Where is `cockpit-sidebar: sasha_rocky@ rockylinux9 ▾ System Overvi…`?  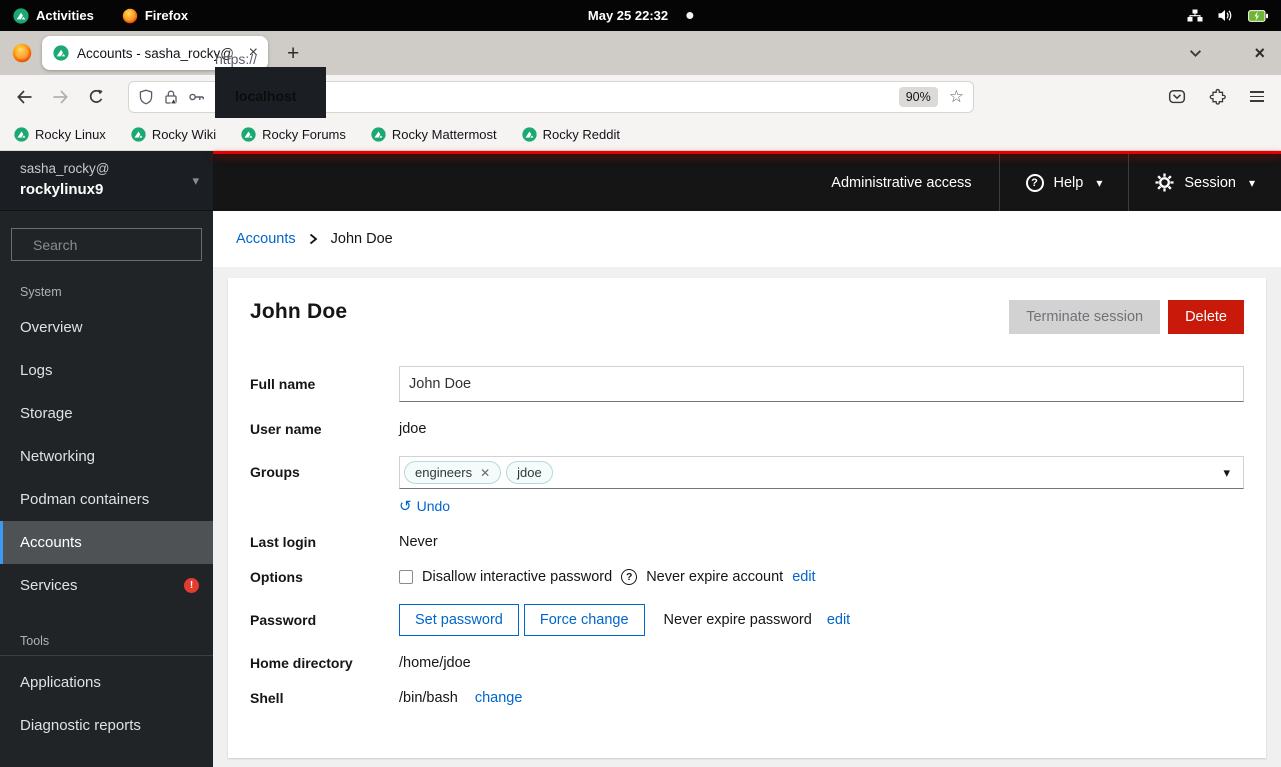
cockpit-sidebar: sasha_rocky@ rockylinux9 ▾ System Overvi… is located at coordinates (108, 459).